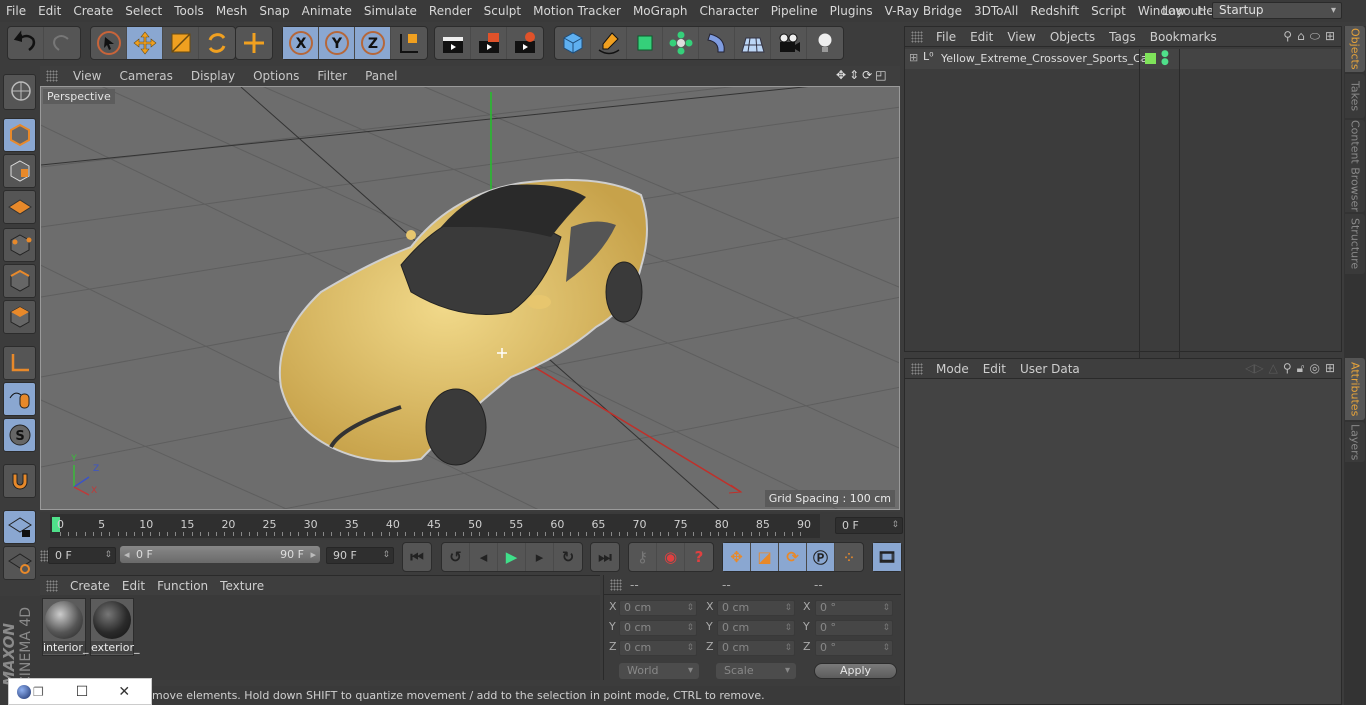 This screenshot has width=1366, height=705. Describe the element at coordinates (484, 557) in the screenshot. I see `prev-frame-button: ◂` at that location.